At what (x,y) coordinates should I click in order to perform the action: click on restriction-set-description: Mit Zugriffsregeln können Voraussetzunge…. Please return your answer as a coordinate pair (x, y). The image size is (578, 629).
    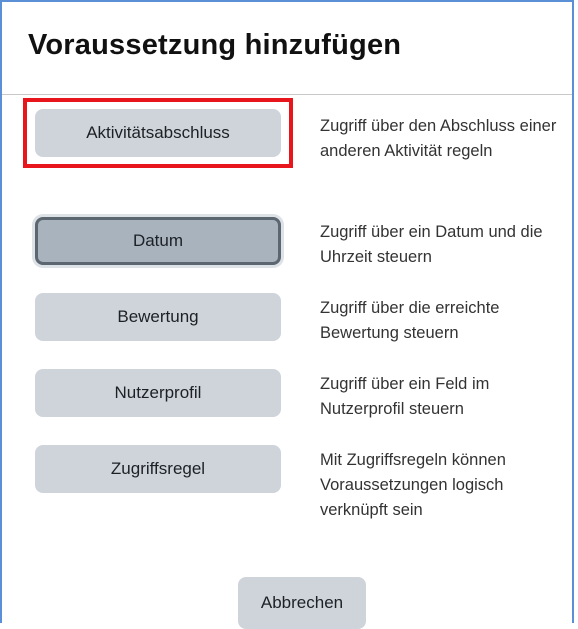
    Looking at the image, I should click on (413, 485).